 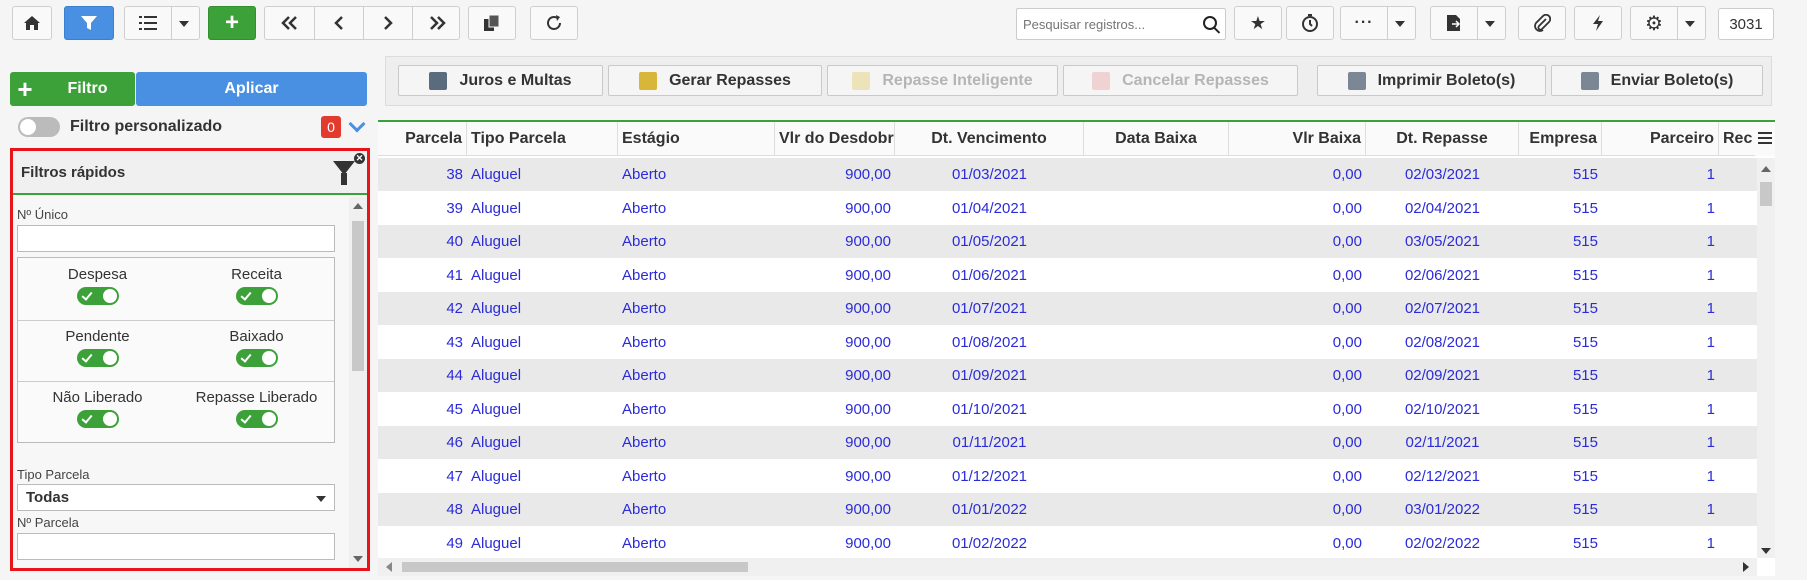 What do you see at coordinates (1210, 23) in the screenshot?
I see `search-icon` at bounding box center [1210, 23].